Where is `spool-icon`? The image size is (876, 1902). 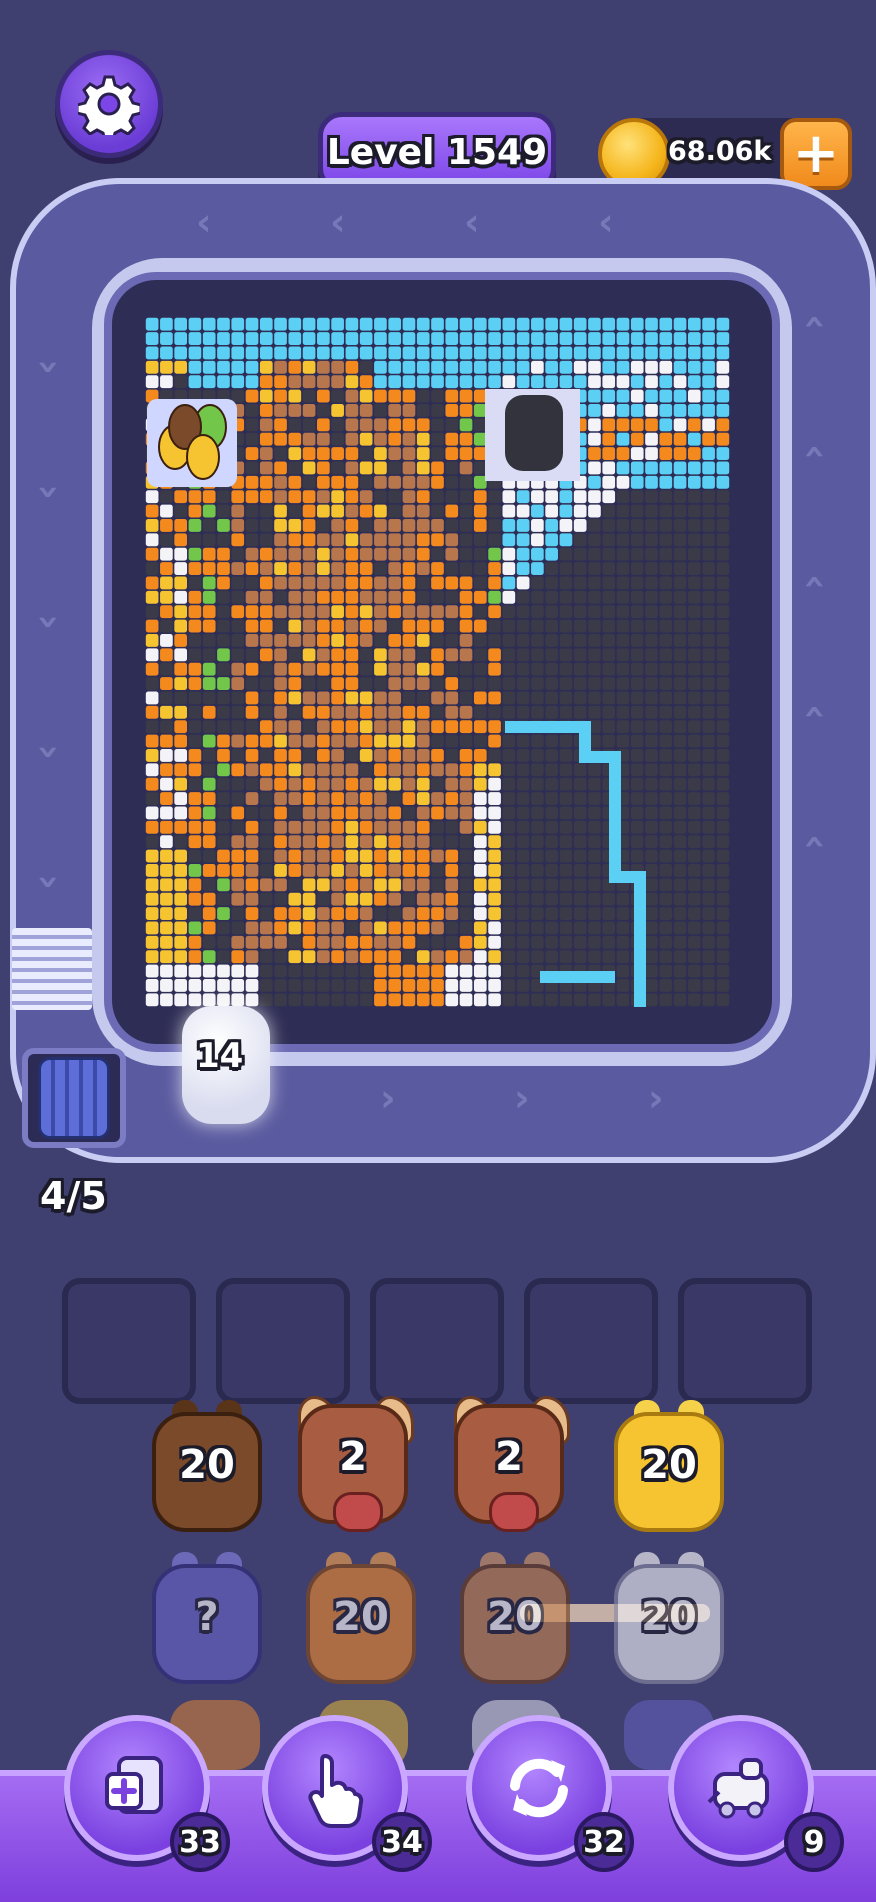 spool-icon is located at coordinates (74, 1098).